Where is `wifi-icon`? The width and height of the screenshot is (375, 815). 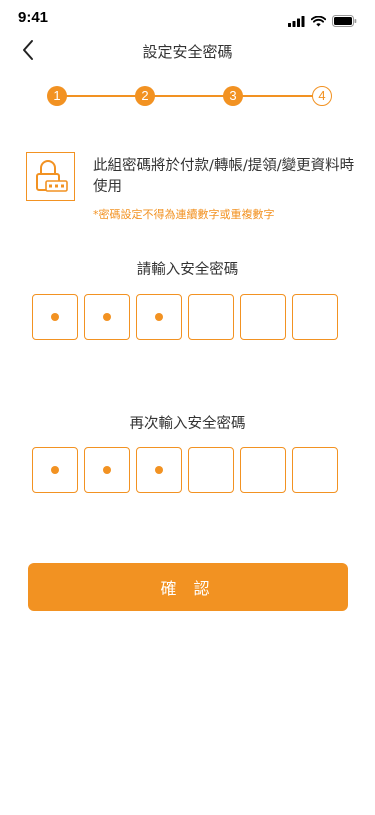 wifi-icon is located at coordinates (318, 21).